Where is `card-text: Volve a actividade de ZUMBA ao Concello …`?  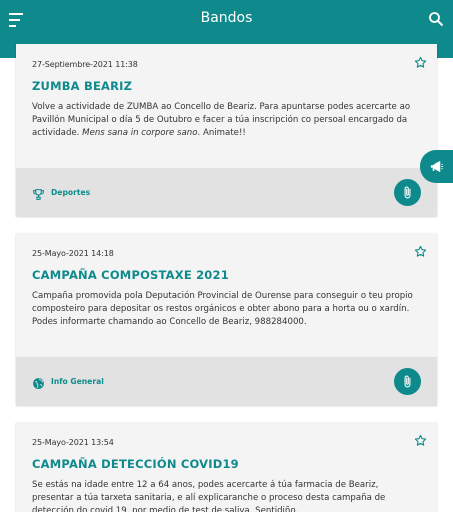
card-text: Volve a actividade de ZUMBA ao Concello … is located at coordinates (221, 120).